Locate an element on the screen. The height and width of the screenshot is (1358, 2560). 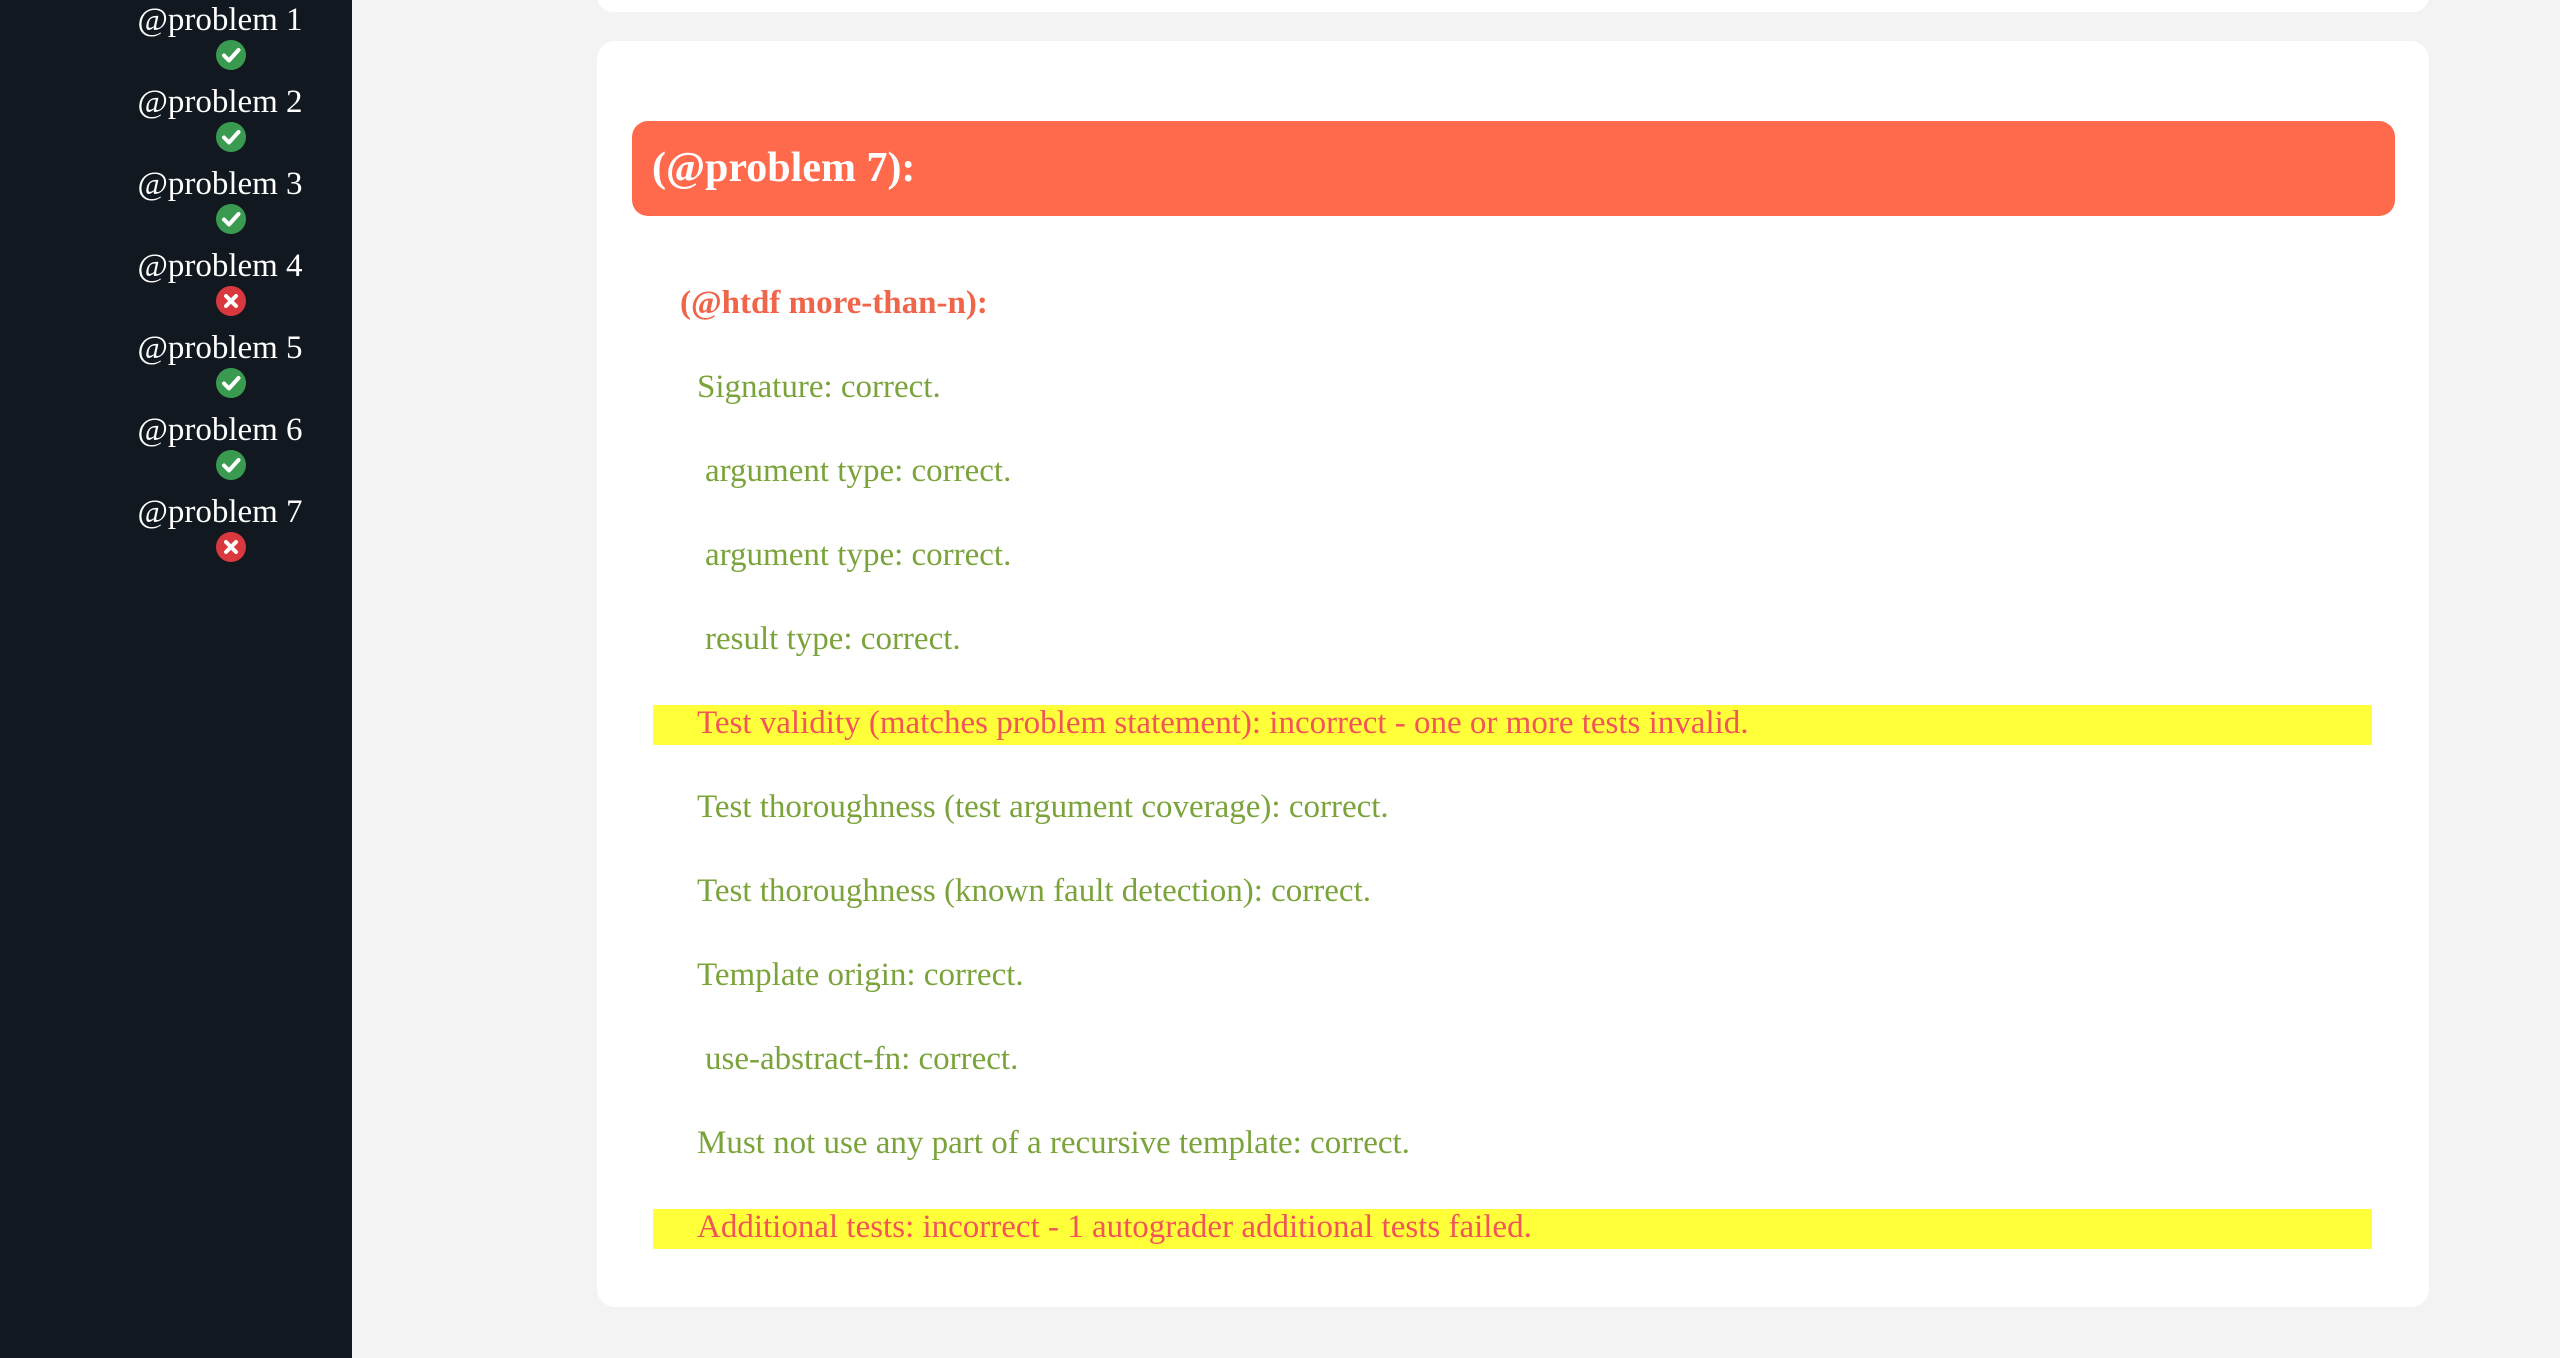
previous-problem-card is located at coordinates (1513, 6).